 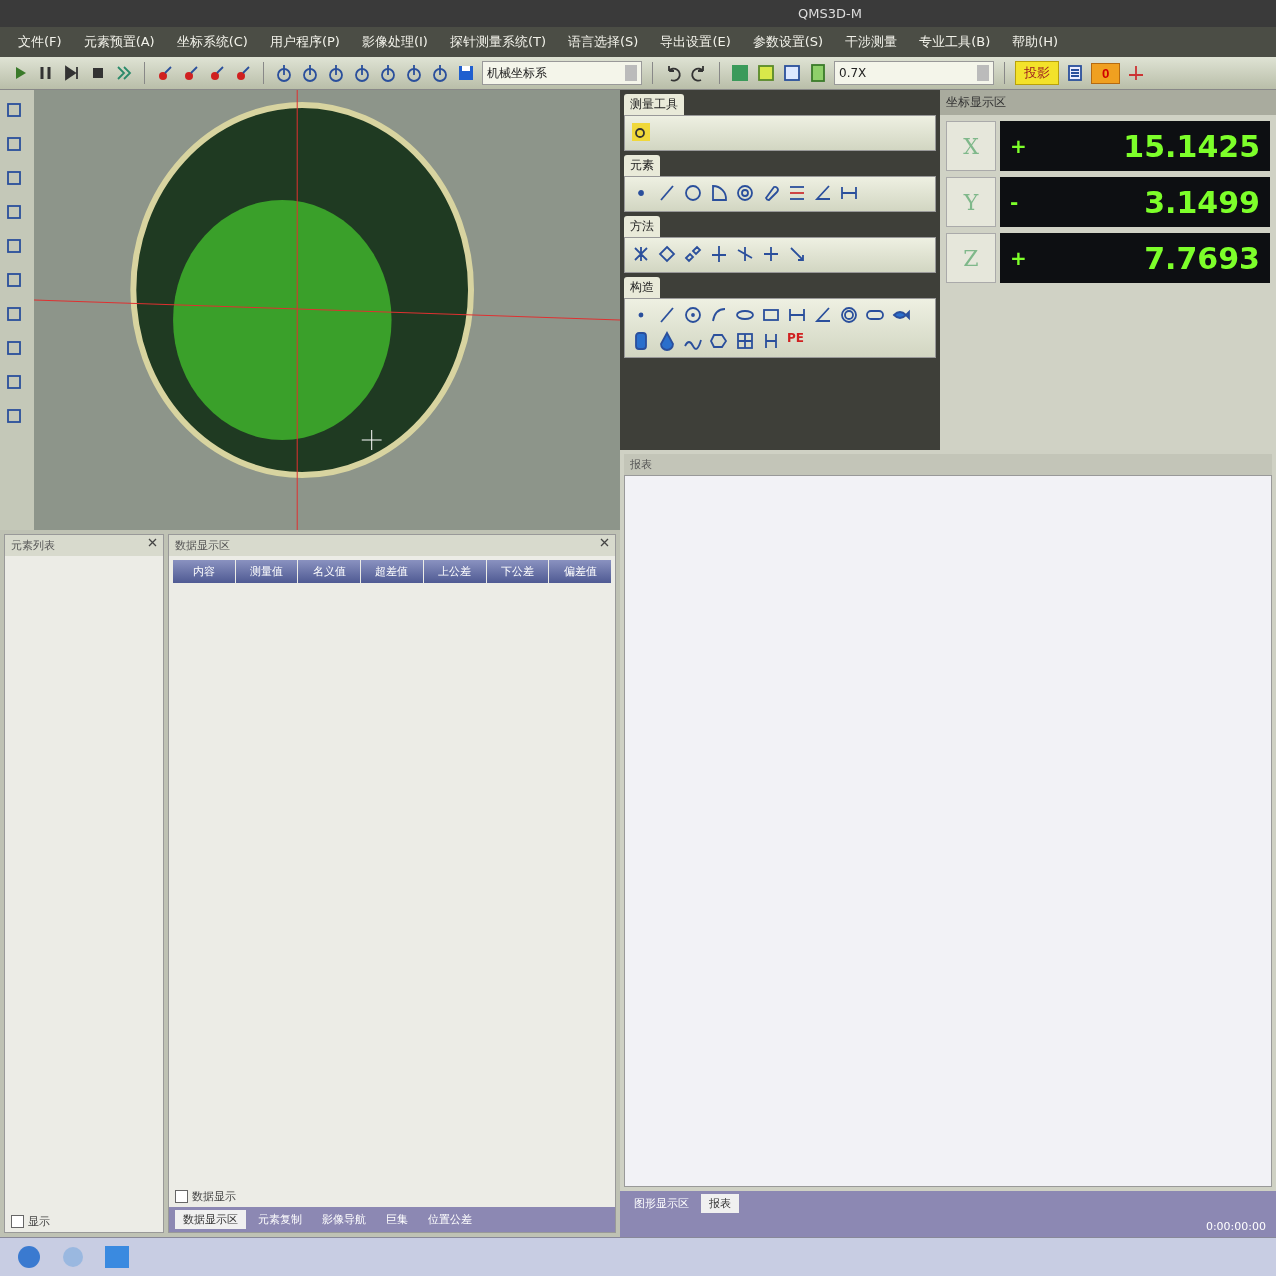 What do you see at coordinates (719, 193) in the screenshot?
I see `arc-icon` at bounding box center [719, 193].